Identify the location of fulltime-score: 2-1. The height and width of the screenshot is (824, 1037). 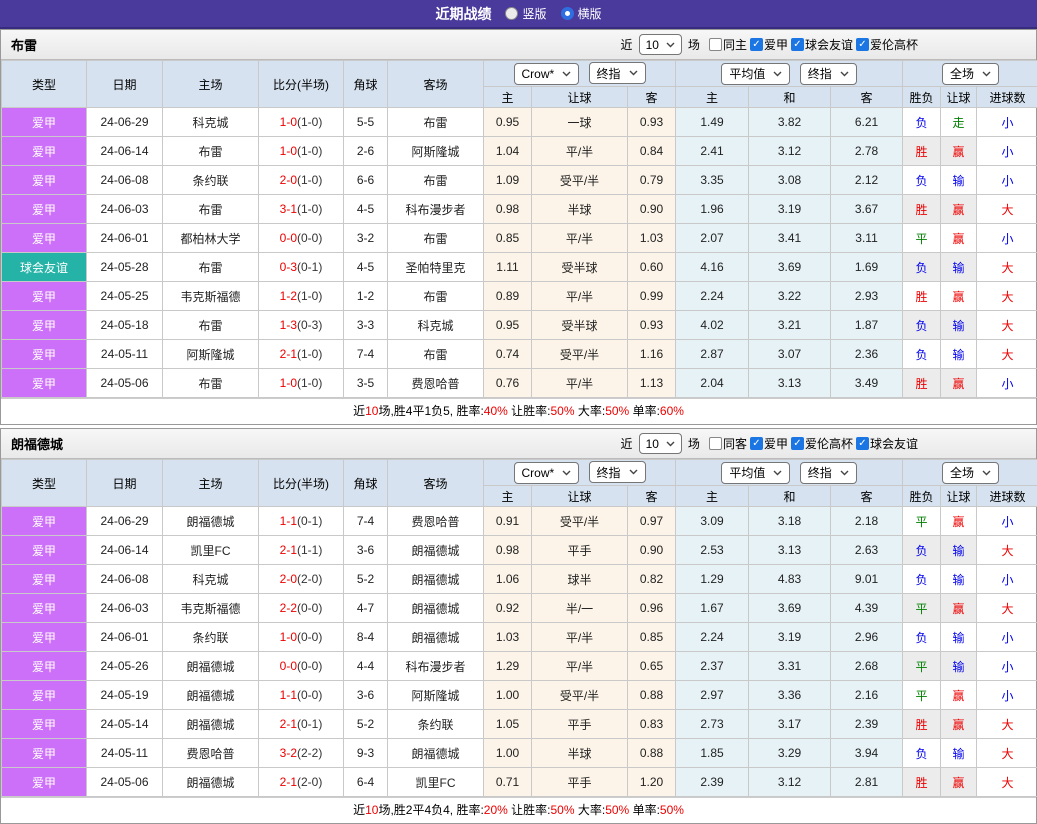
(288, 354).